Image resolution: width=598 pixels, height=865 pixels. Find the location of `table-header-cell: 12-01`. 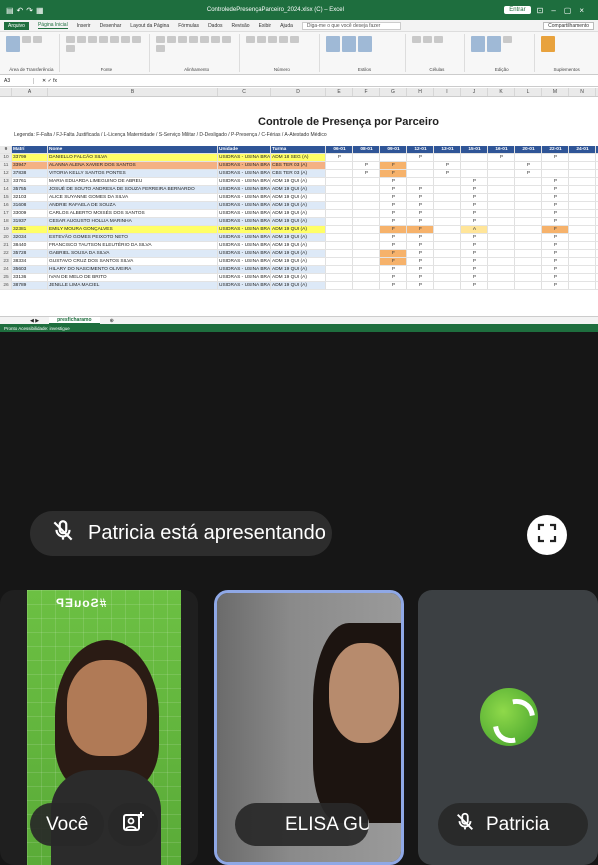

table-header-cell: 12-01 is located at coordinates (420, 149).